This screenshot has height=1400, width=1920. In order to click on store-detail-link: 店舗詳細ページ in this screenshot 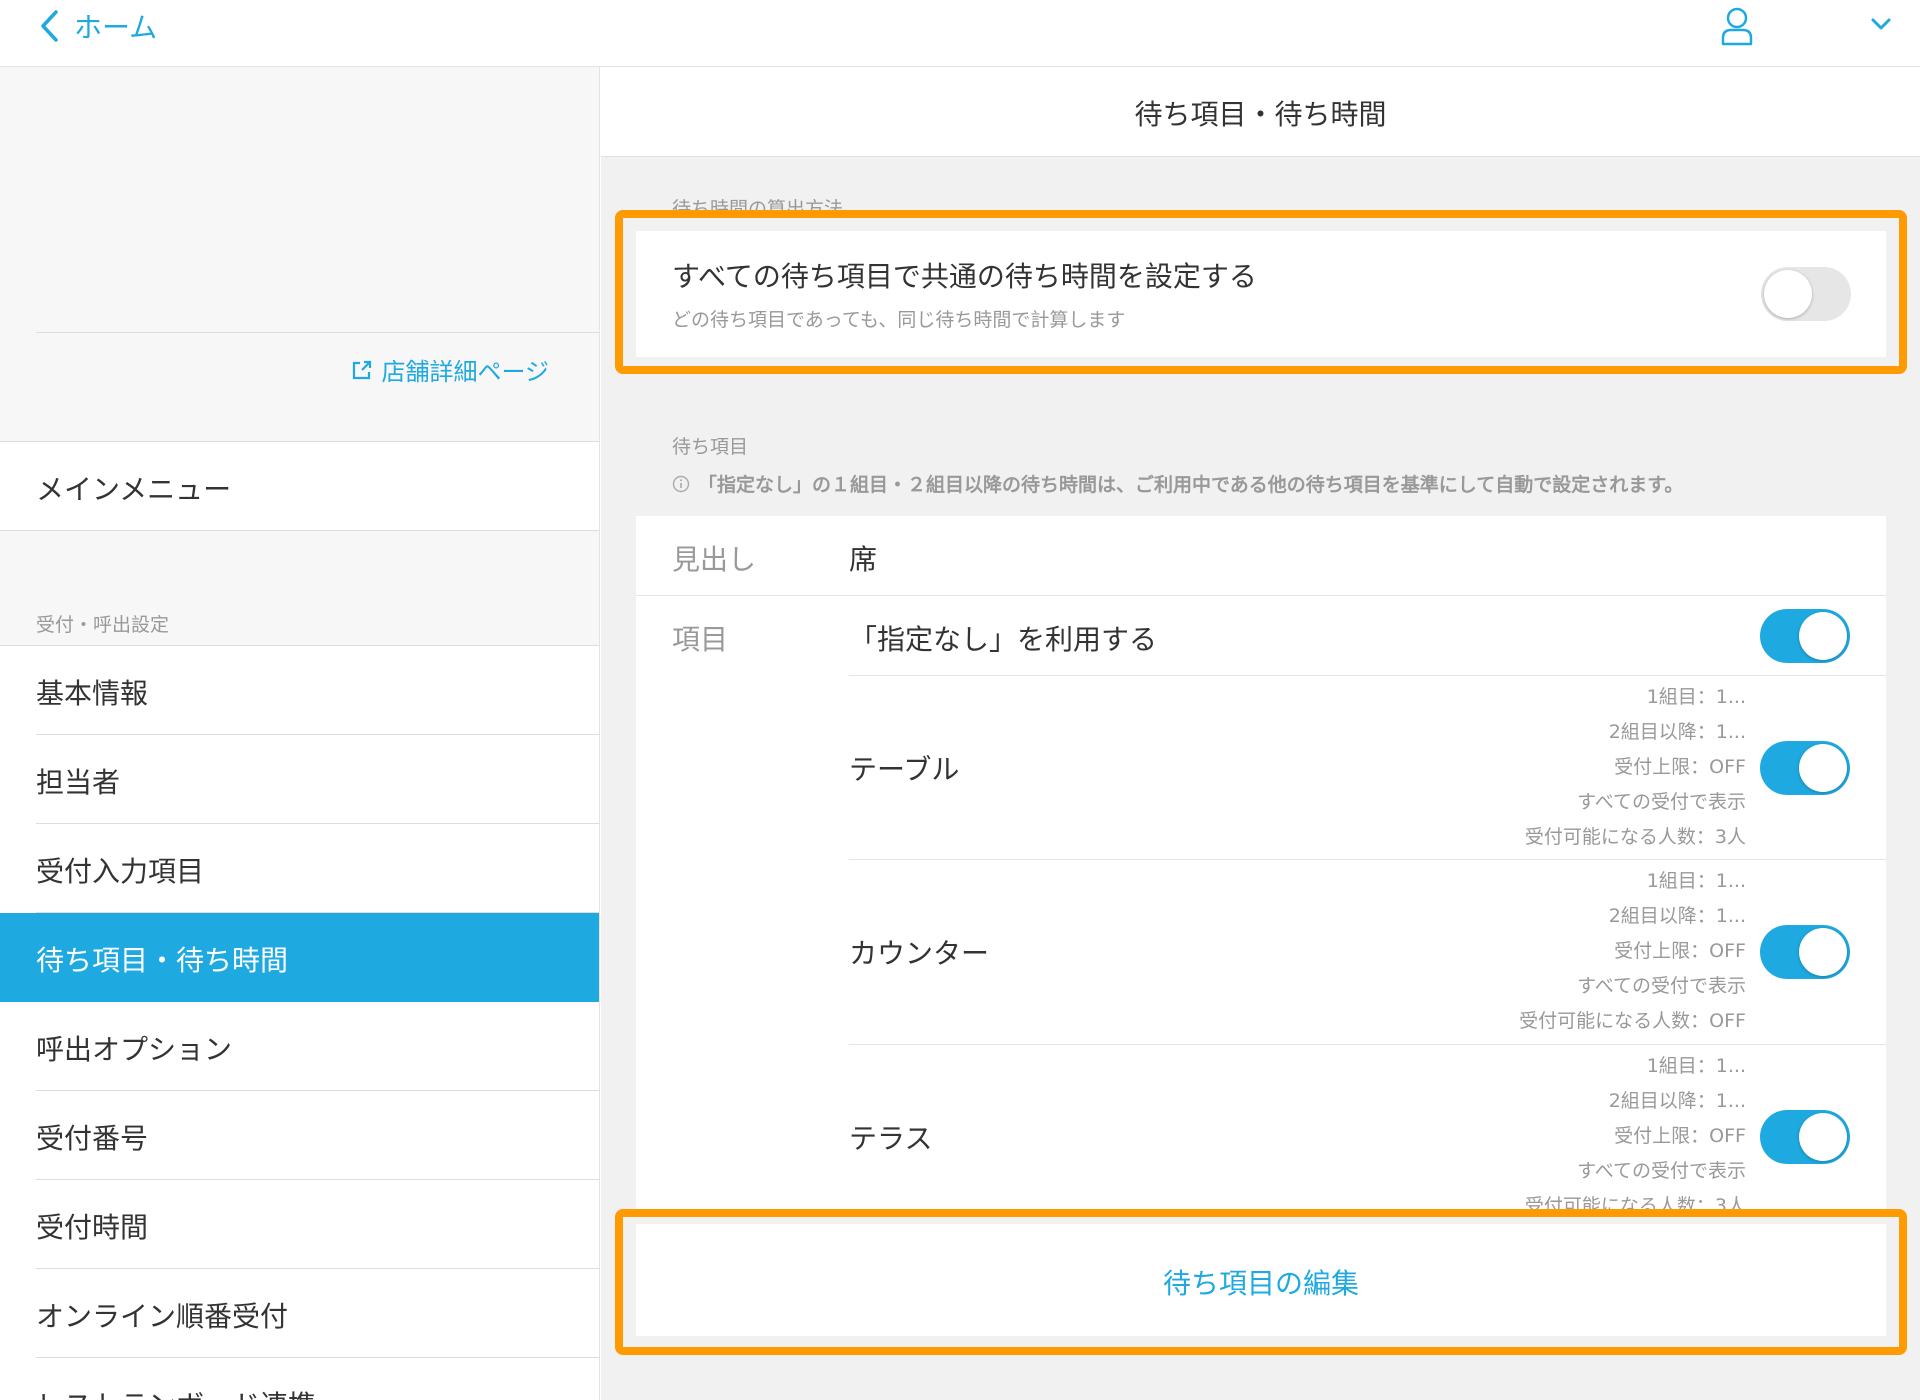, I will do `click(450, 369)`.